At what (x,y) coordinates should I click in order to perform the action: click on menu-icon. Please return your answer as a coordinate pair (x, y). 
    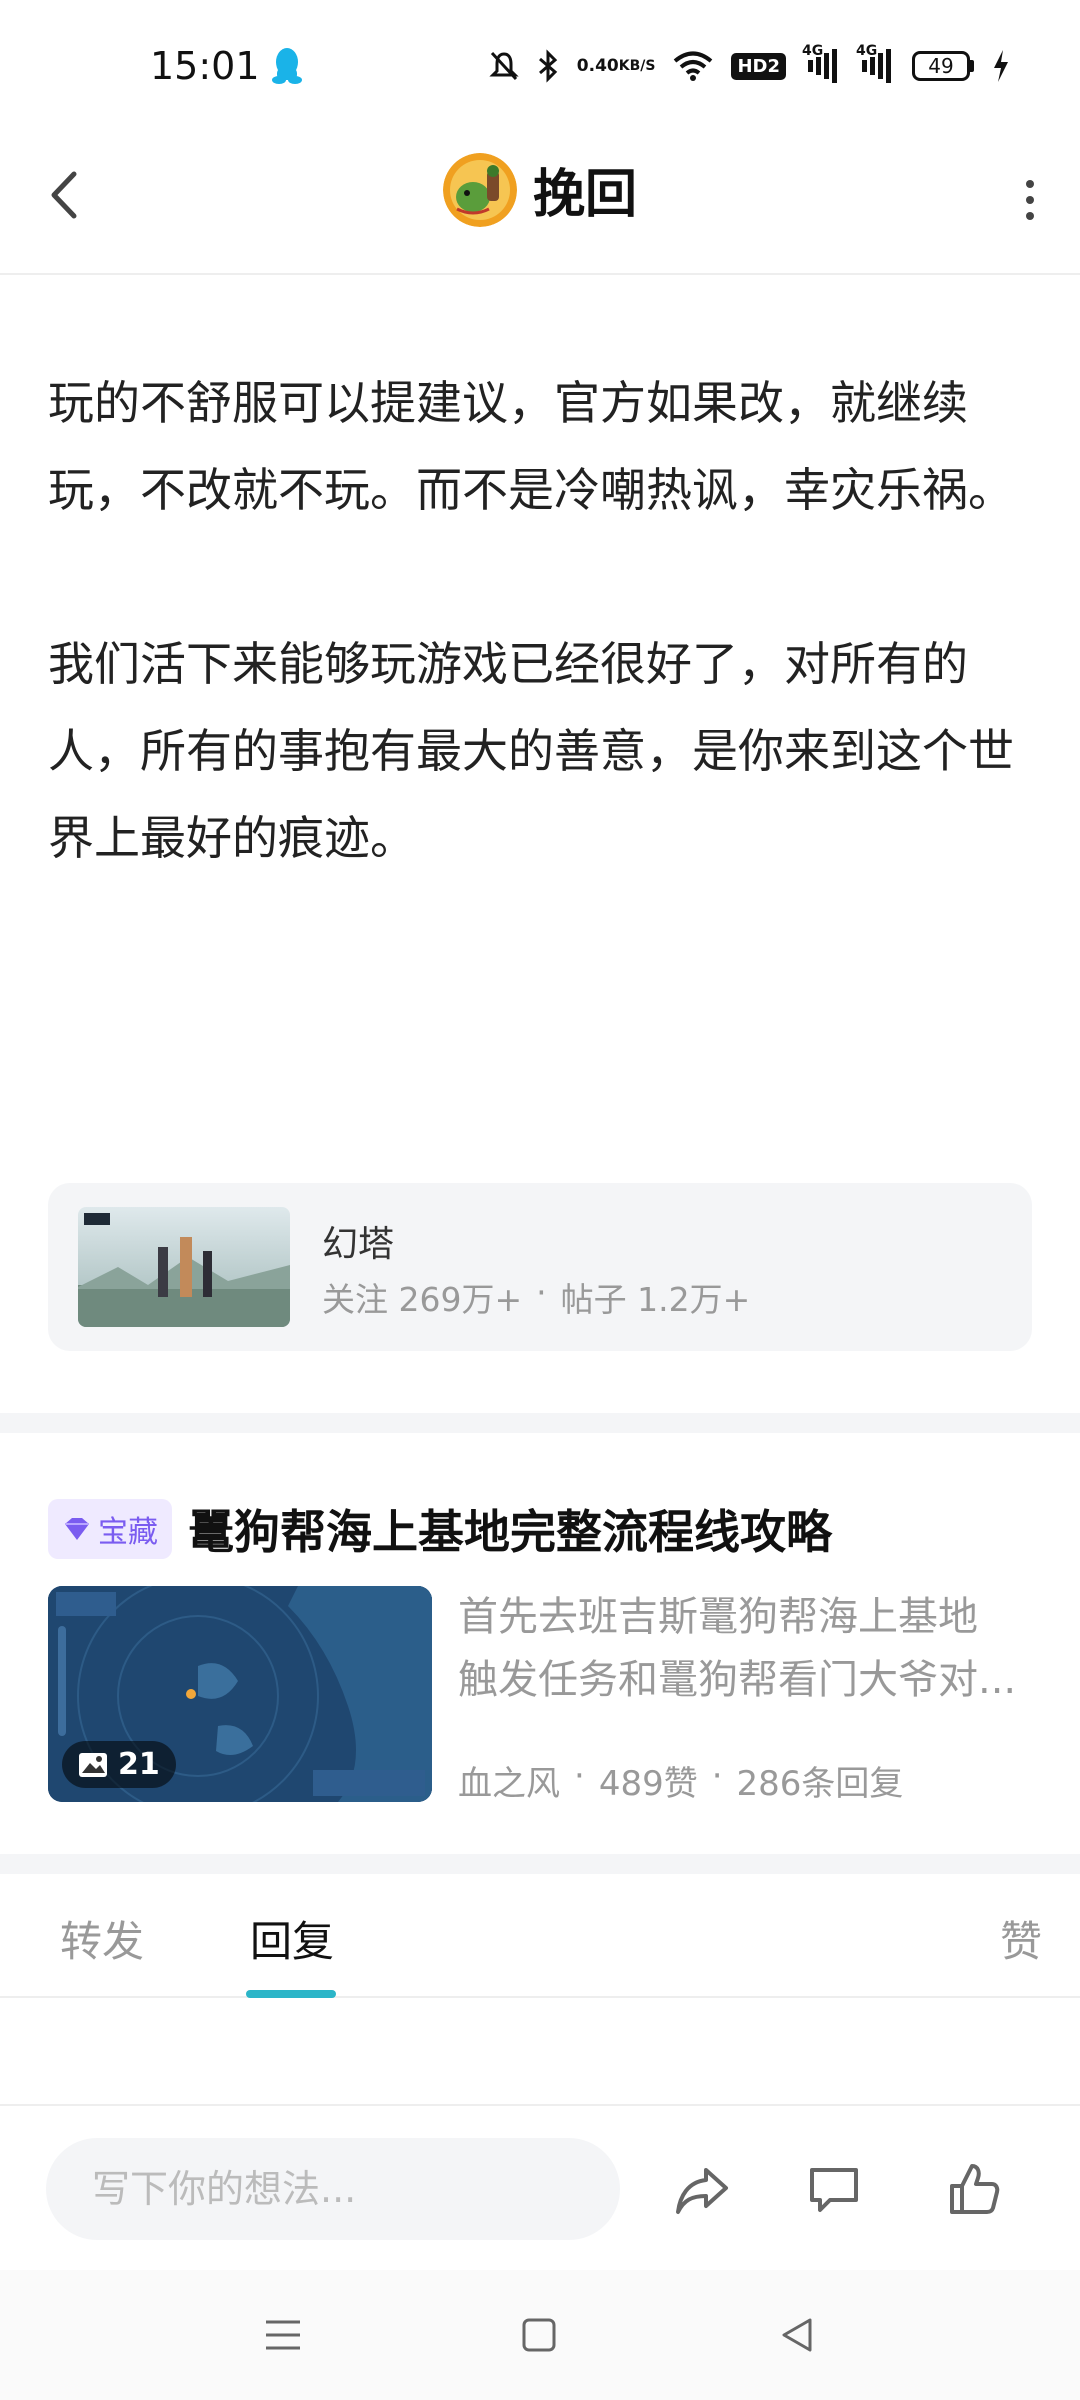
    Looking at the image, I should click on (283, 2335).